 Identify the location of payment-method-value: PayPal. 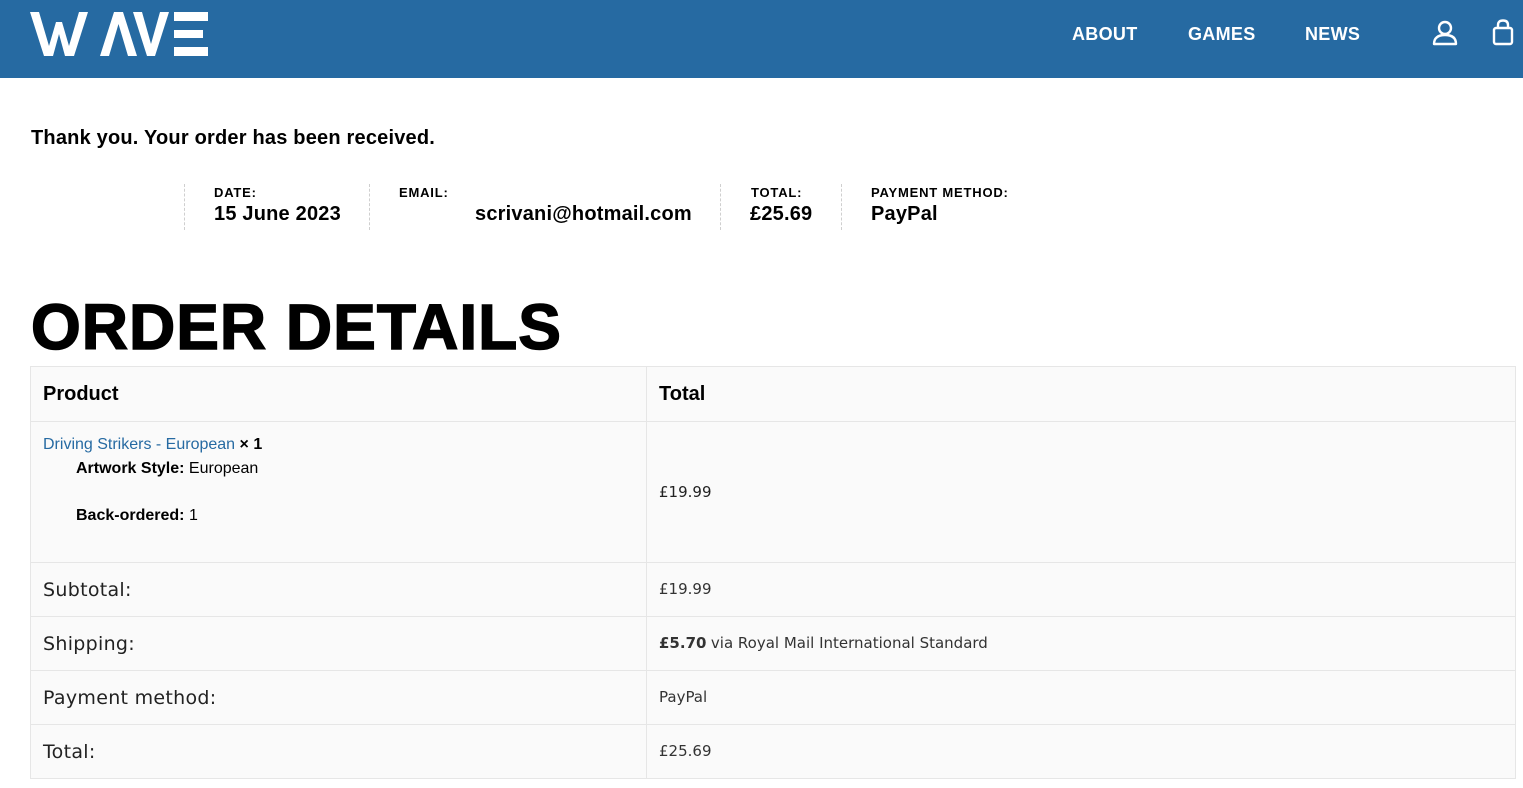
(683, 697).